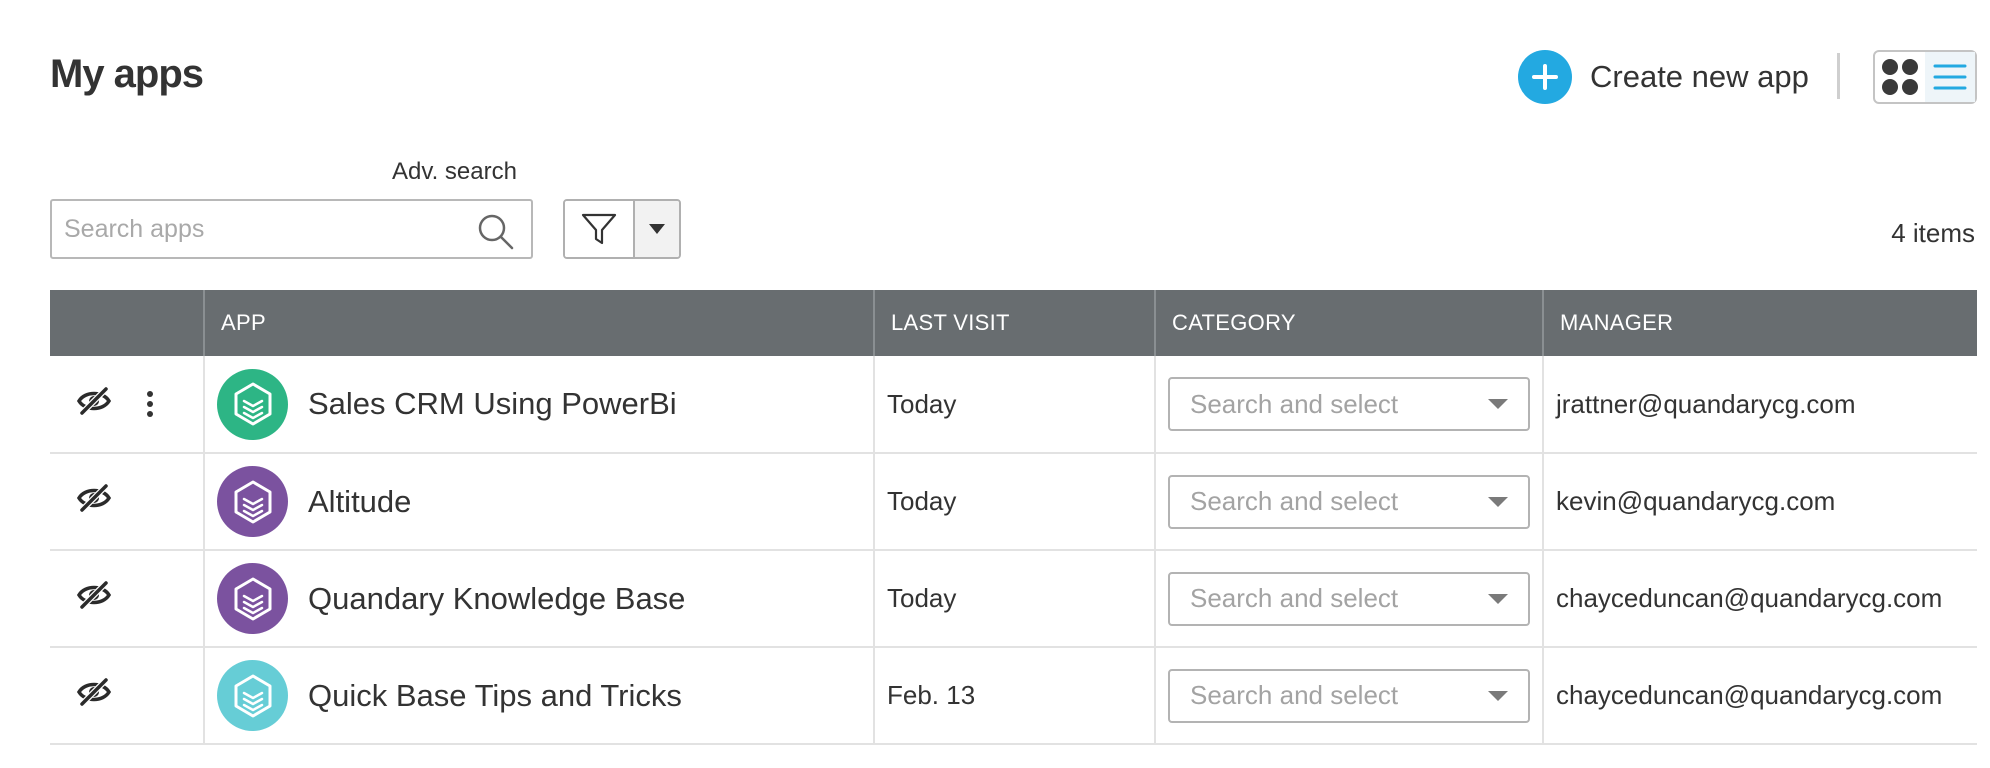  Describe the element at coordinates (127, 323) in the screenshot. I see `column-header-actions` at that location.